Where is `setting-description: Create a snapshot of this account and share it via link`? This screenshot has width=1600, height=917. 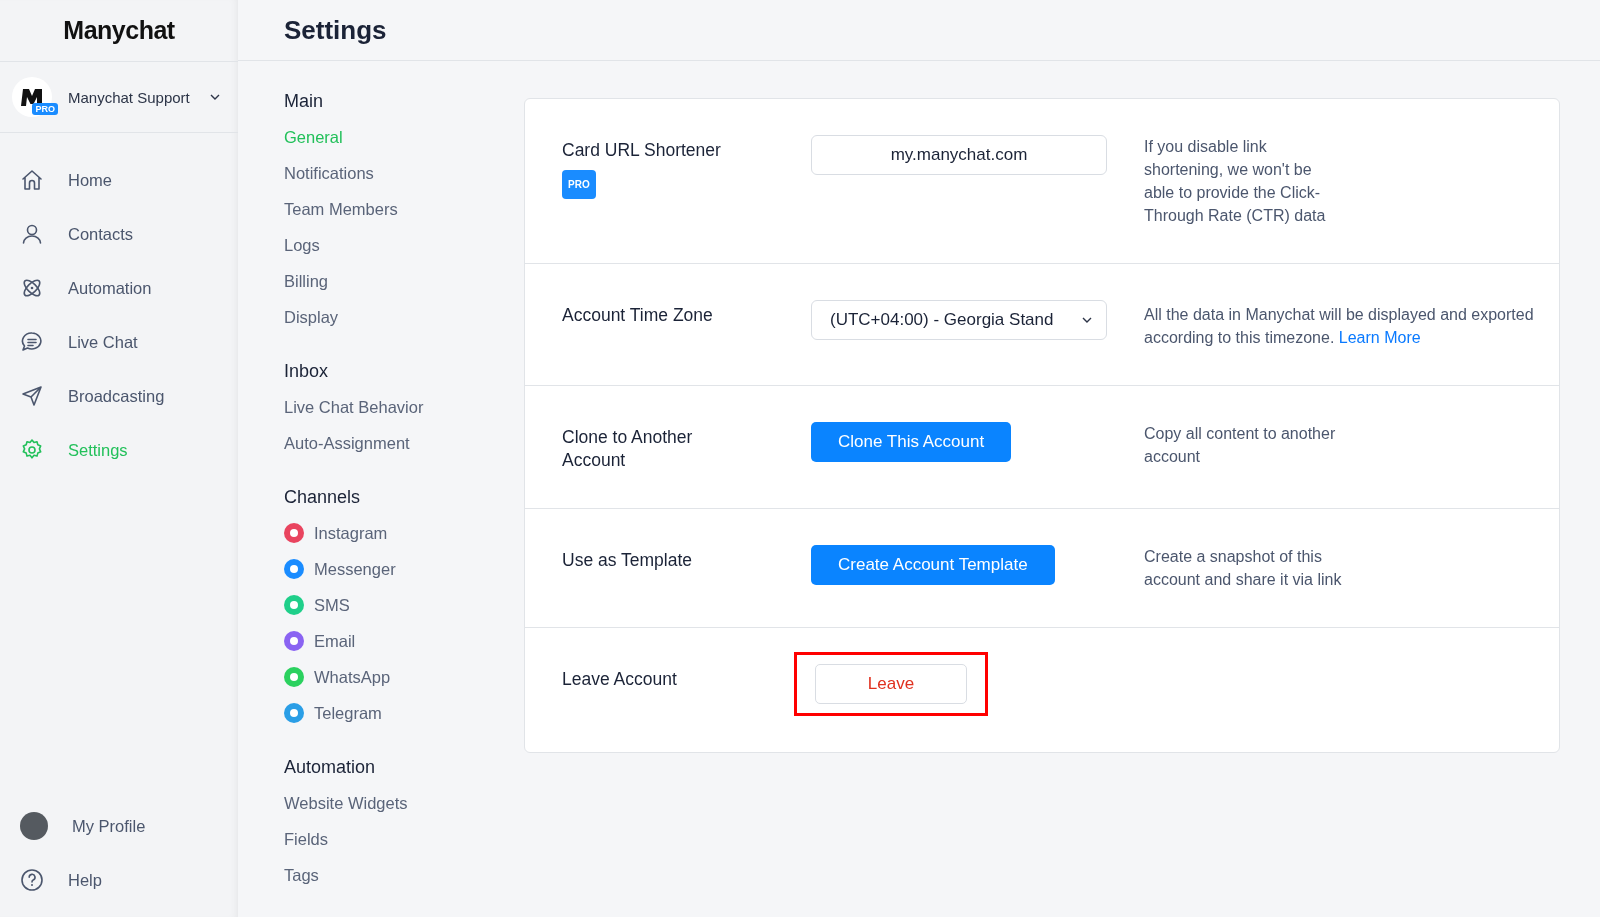 setting-description: Create a snapshot of this account and share it via link is located at coordinates (1243, 568).